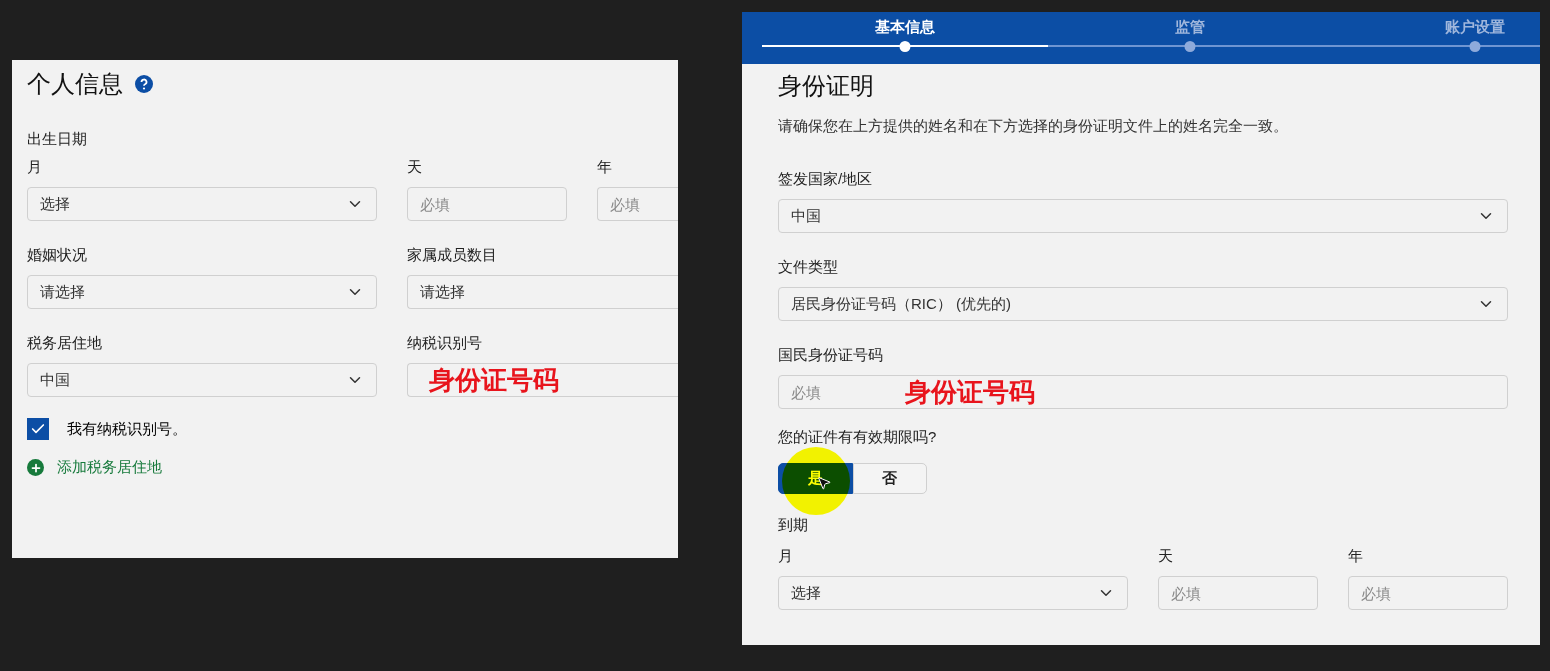 The image size is (1550, 671). Describe the element at coordinates (144, 84) in the screenshot. I see `help-icon` at that location.